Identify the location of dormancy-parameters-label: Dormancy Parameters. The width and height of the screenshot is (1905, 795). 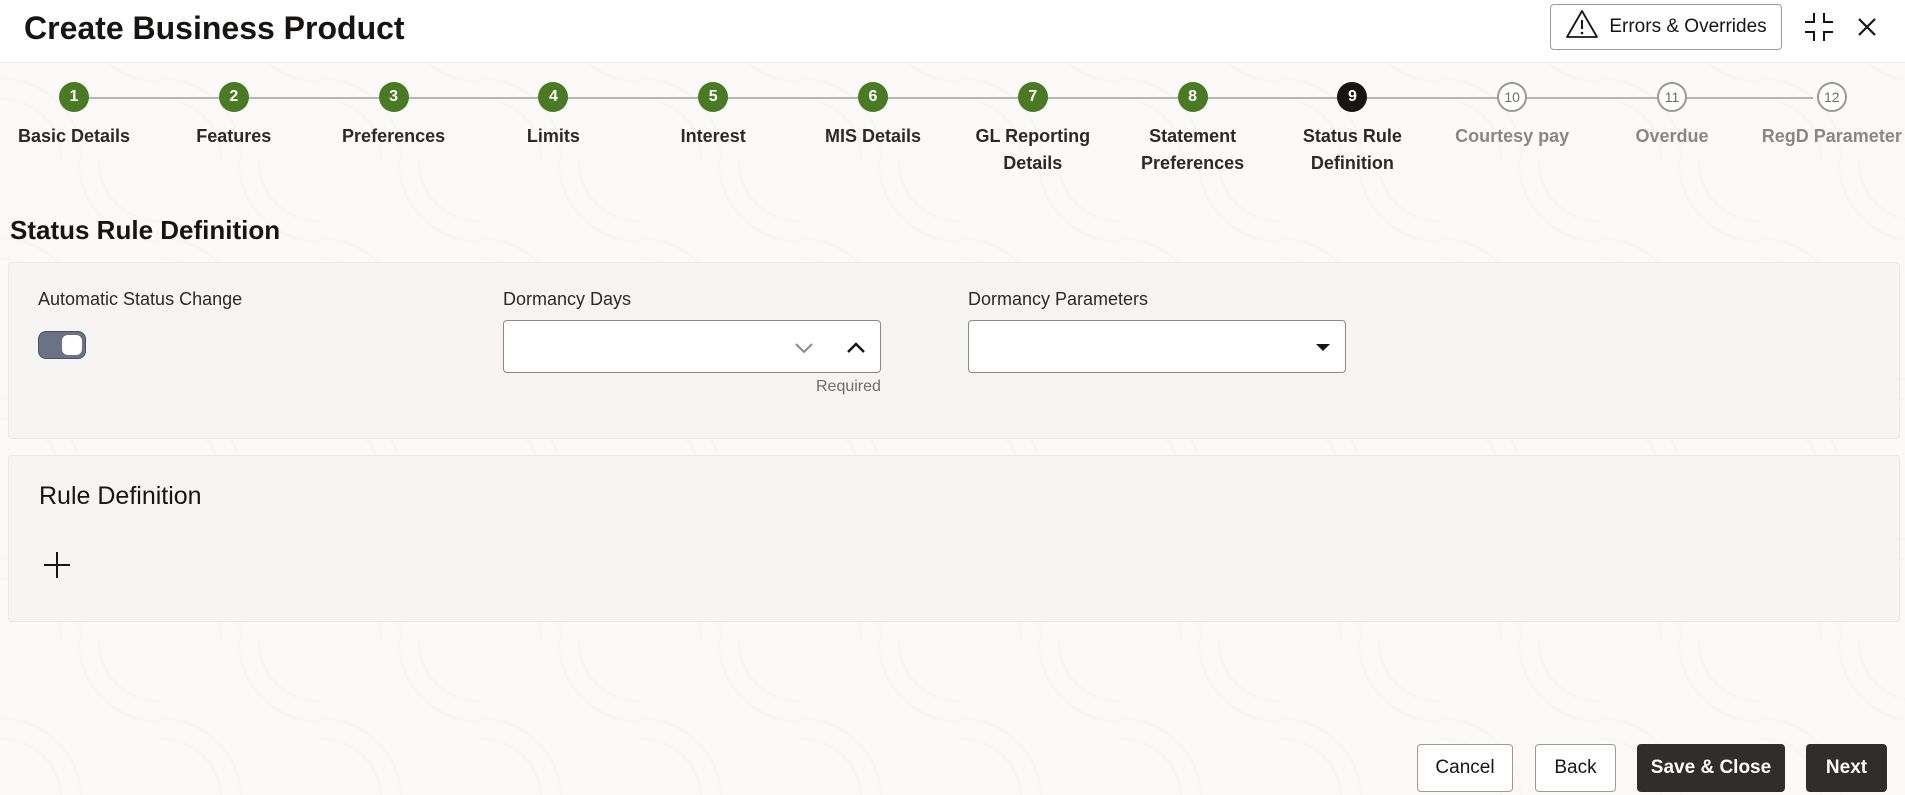
(1058, 299).